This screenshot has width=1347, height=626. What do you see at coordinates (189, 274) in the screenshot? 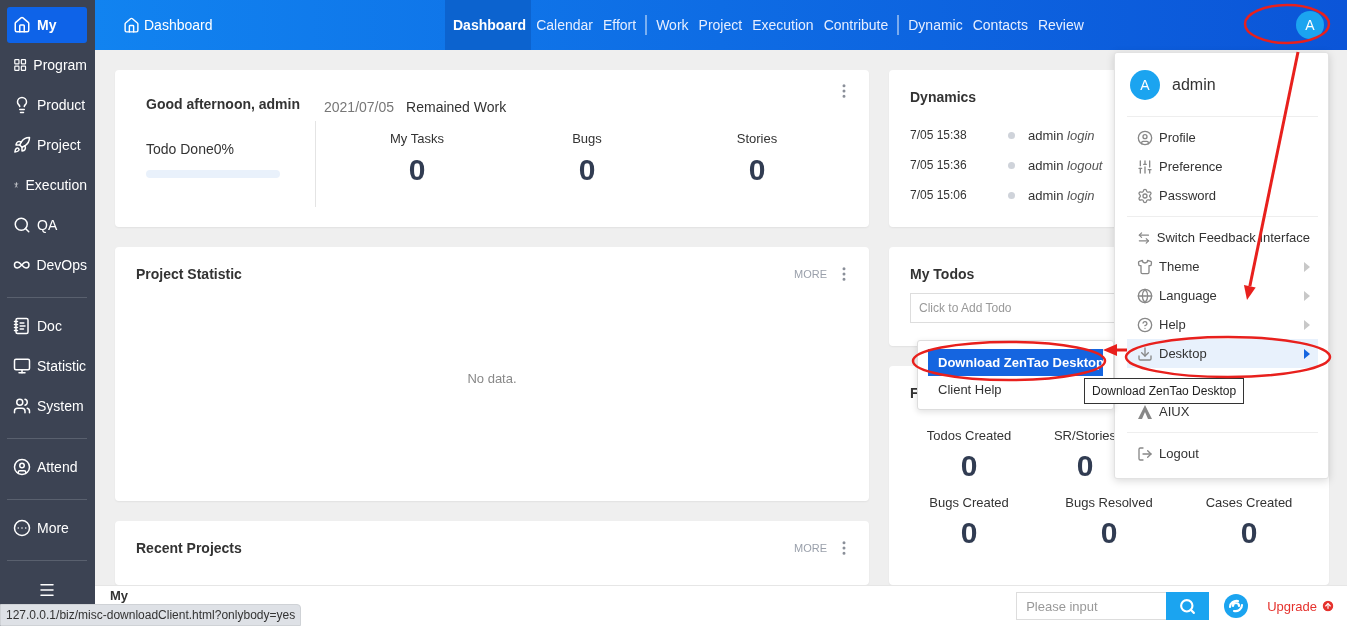
I see `card-title: Project Statistic` at bounding box center [189, 274].